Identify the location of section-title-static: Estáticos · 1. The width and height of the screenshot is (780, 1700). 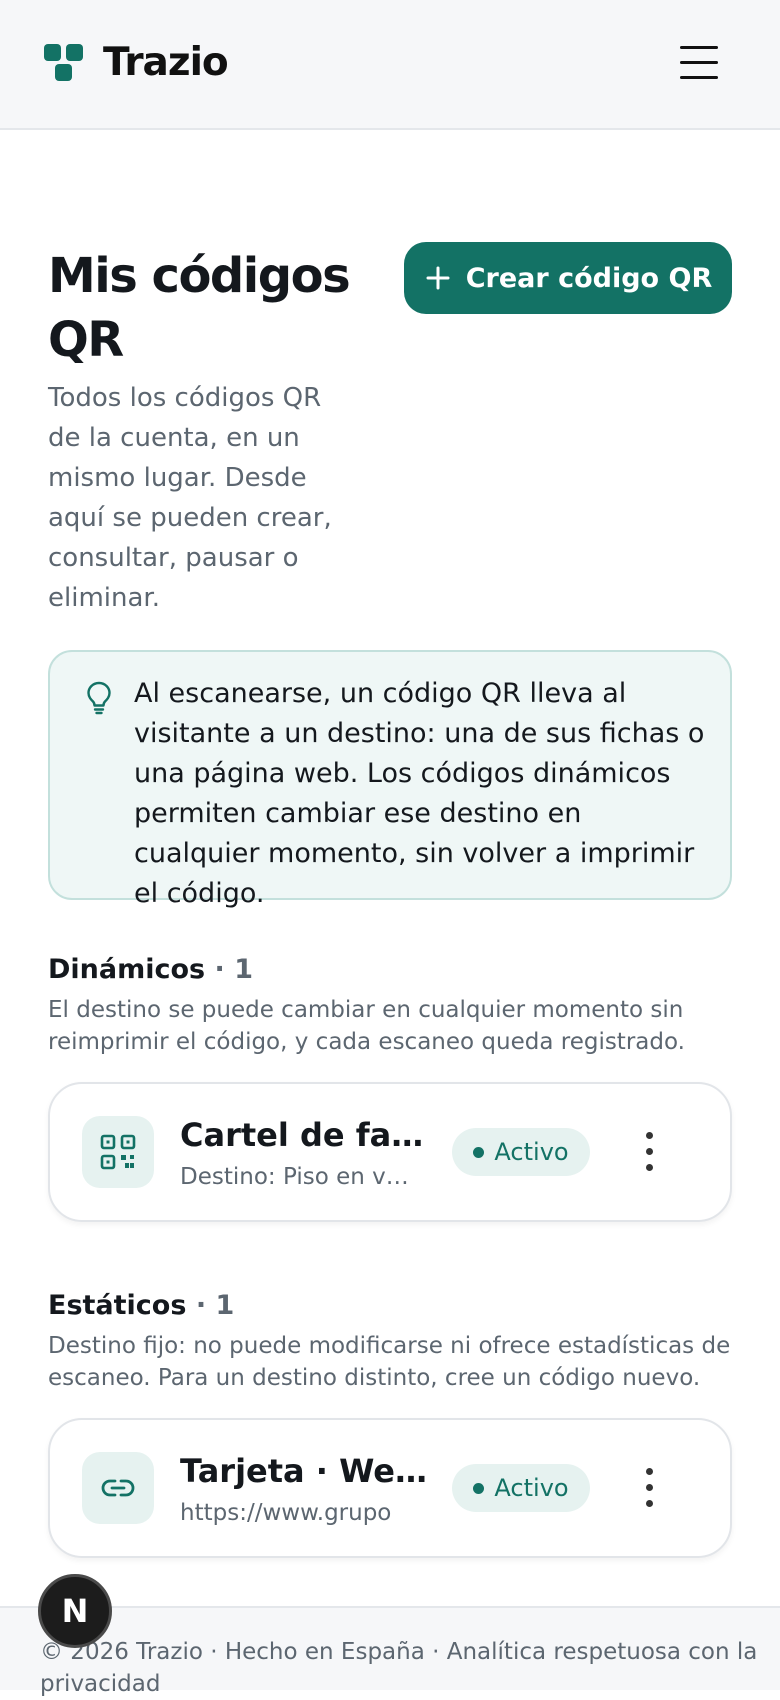
(141, 1305).